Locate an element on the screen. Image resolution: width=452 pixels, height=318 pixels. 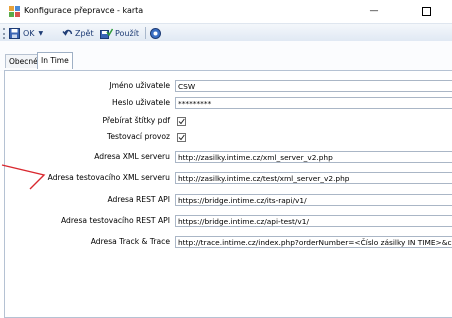
tab-in-time: In Time is located at coordinates (55, 60).